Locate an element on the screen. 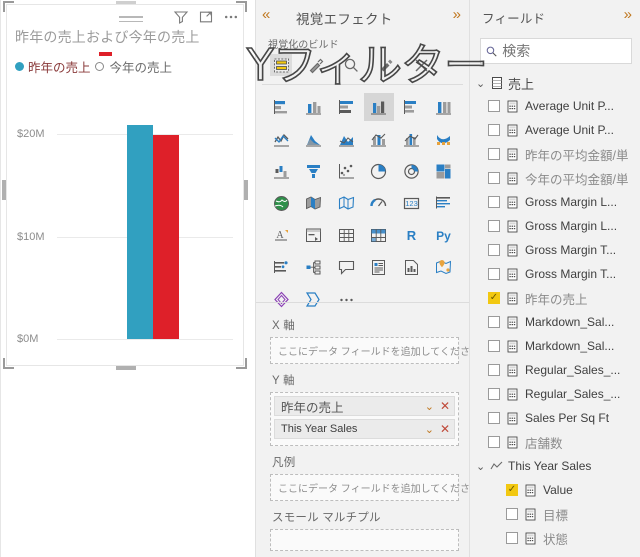 This screenshot has height=557, width=640. field-list-item: Value is located at coordinates (555, 490).